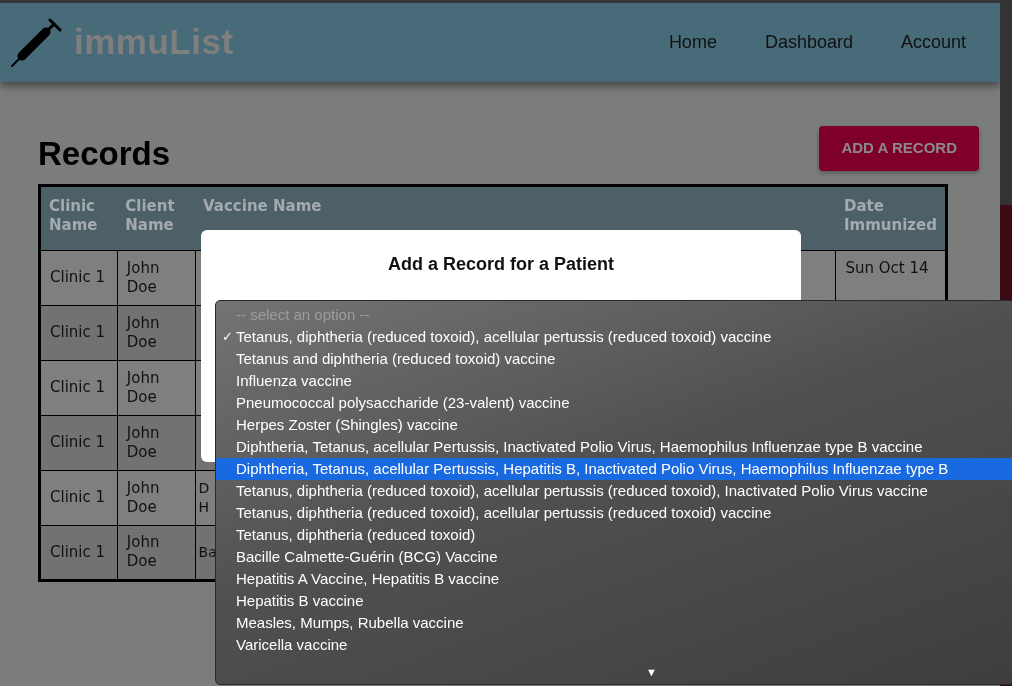 The width and height of the screenshot is (1012, 686). I want to click on dropdown-option: Diphtheria, Tetanus, acellular Pertussis, Inactivated Polio Virus, Haemophilus Influenzae type B vaccine, so click(614, 447).